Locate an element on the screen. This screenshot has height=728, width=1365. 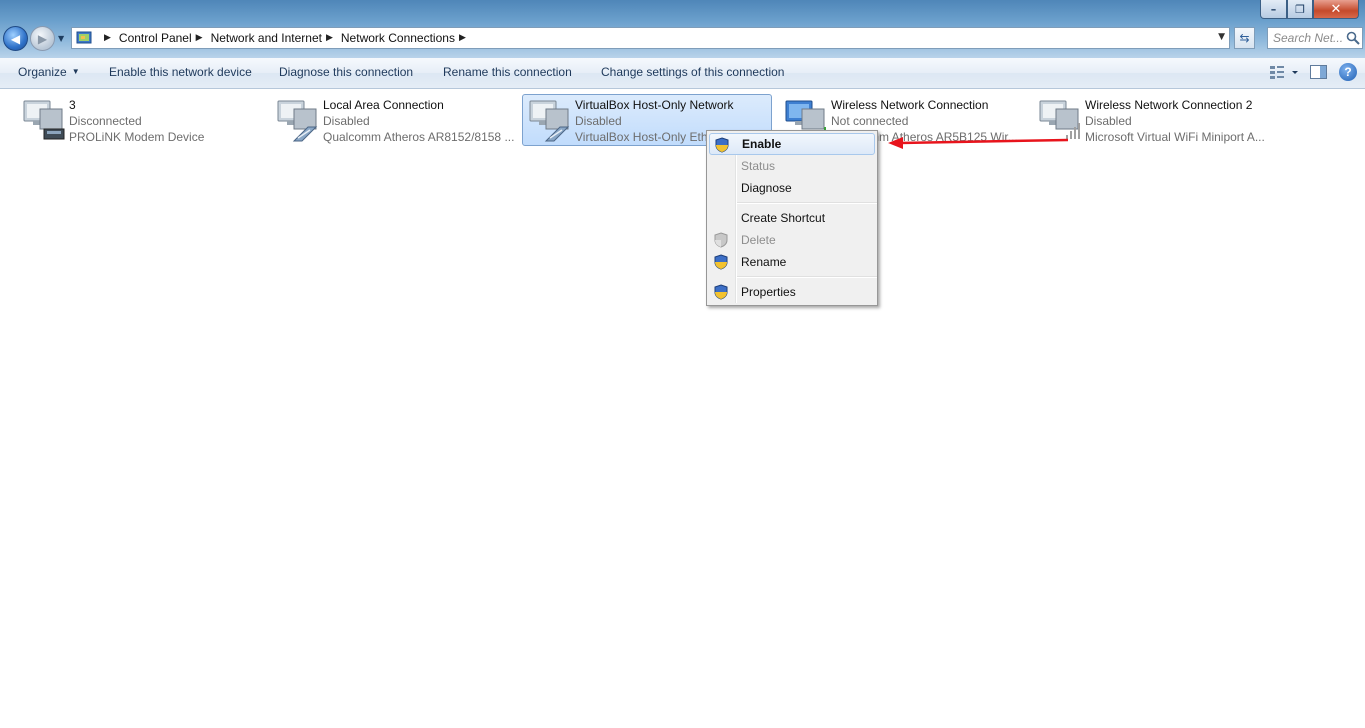
menu-item-rename: Rename is located at coordinates (792, 262).